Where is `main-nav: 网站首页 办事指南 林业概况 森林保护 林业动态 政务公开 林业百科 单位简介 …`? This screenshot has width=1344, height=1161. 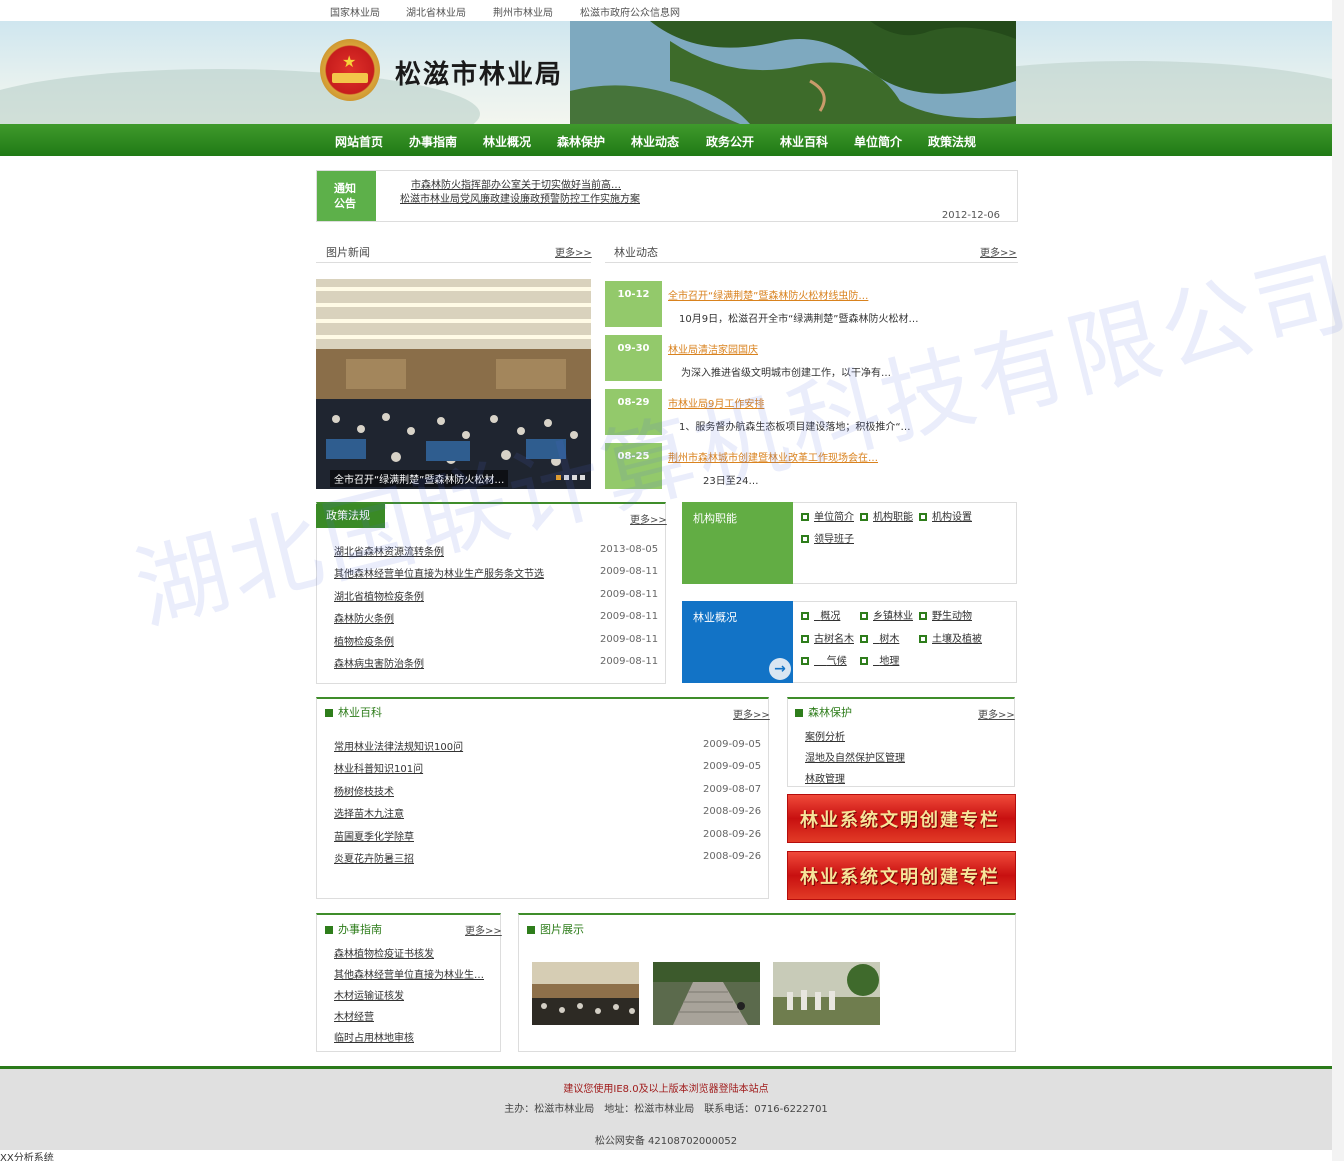
main-nav: 网站首页 办事指南 林业概况 森林保护 林业动态 政务公开 林业百科 单位简介 … is located at coordinates (666, 140).